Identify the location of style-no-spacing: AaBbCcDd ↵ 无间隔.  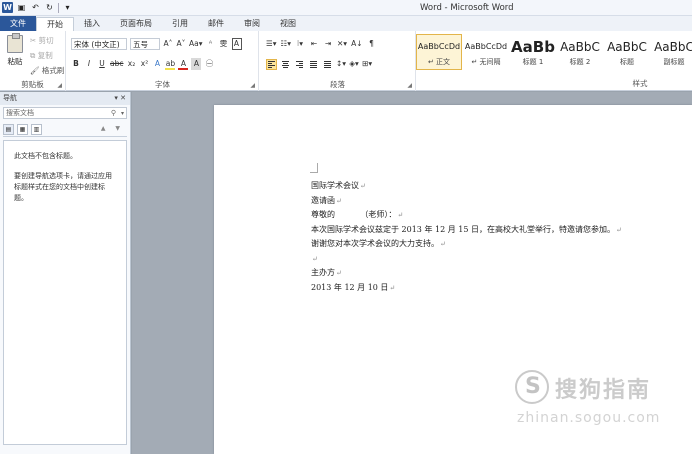
(486, 52).